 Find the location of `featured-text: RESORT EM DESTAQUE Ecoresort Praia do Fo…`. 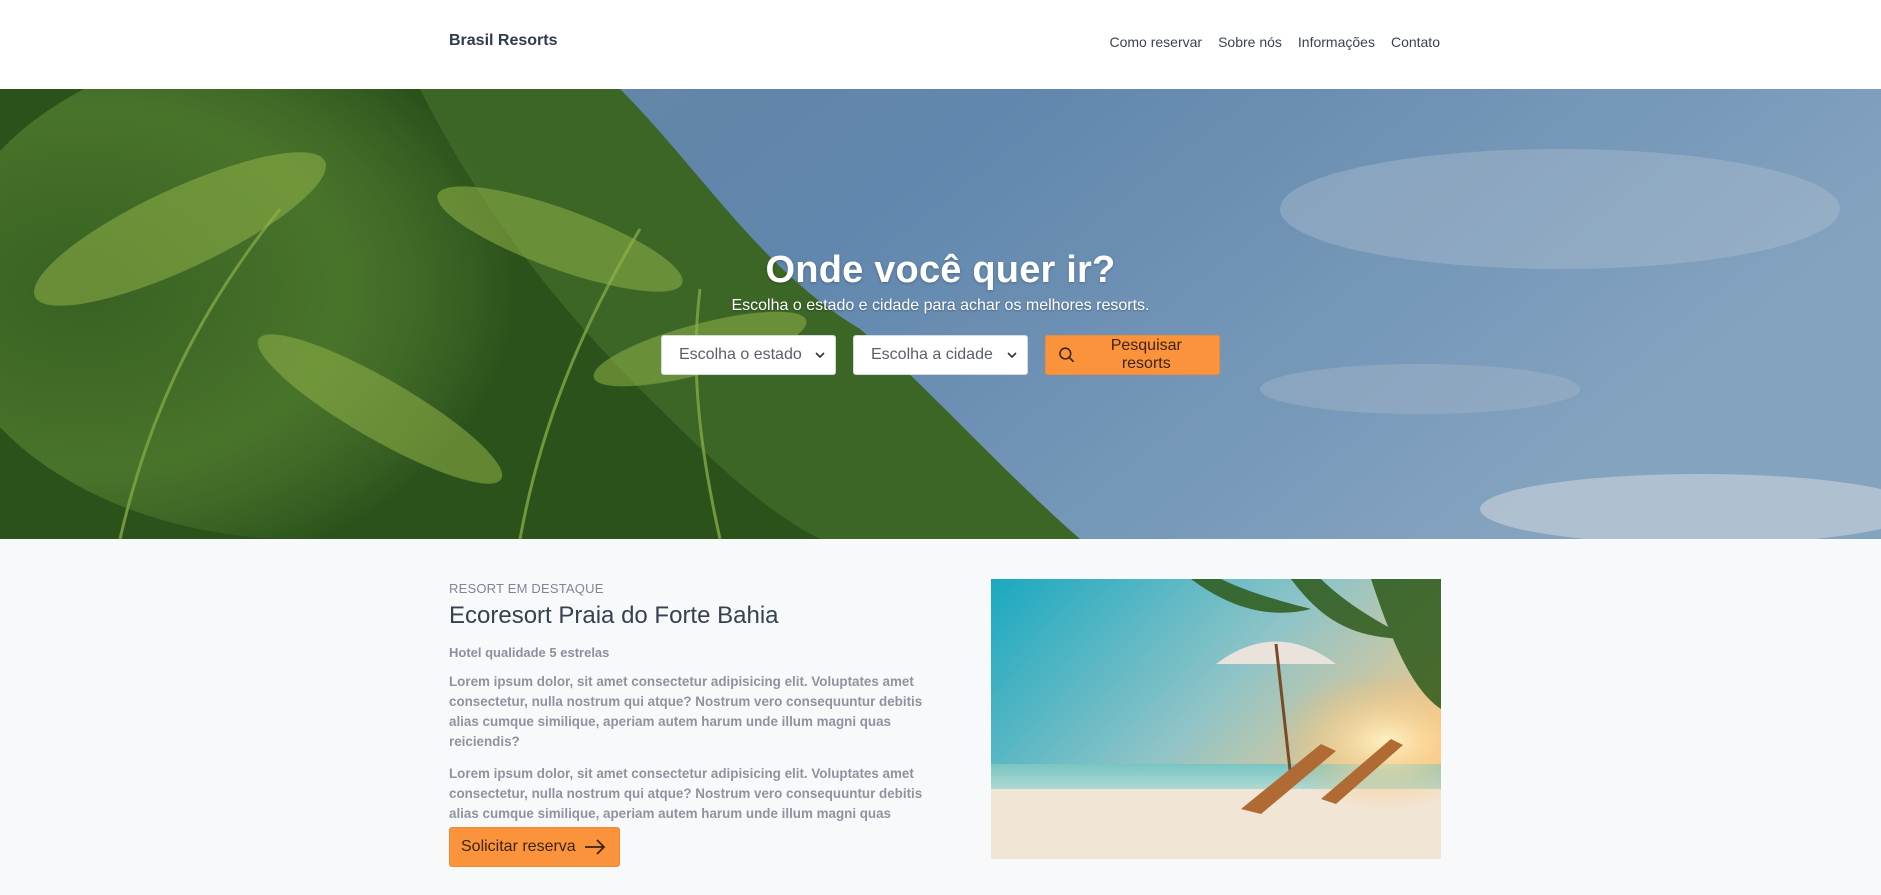

featured-text: RESORT EM DESTAQUE Ecoresort Praia do Fo… is located at coordinates (701, 724).